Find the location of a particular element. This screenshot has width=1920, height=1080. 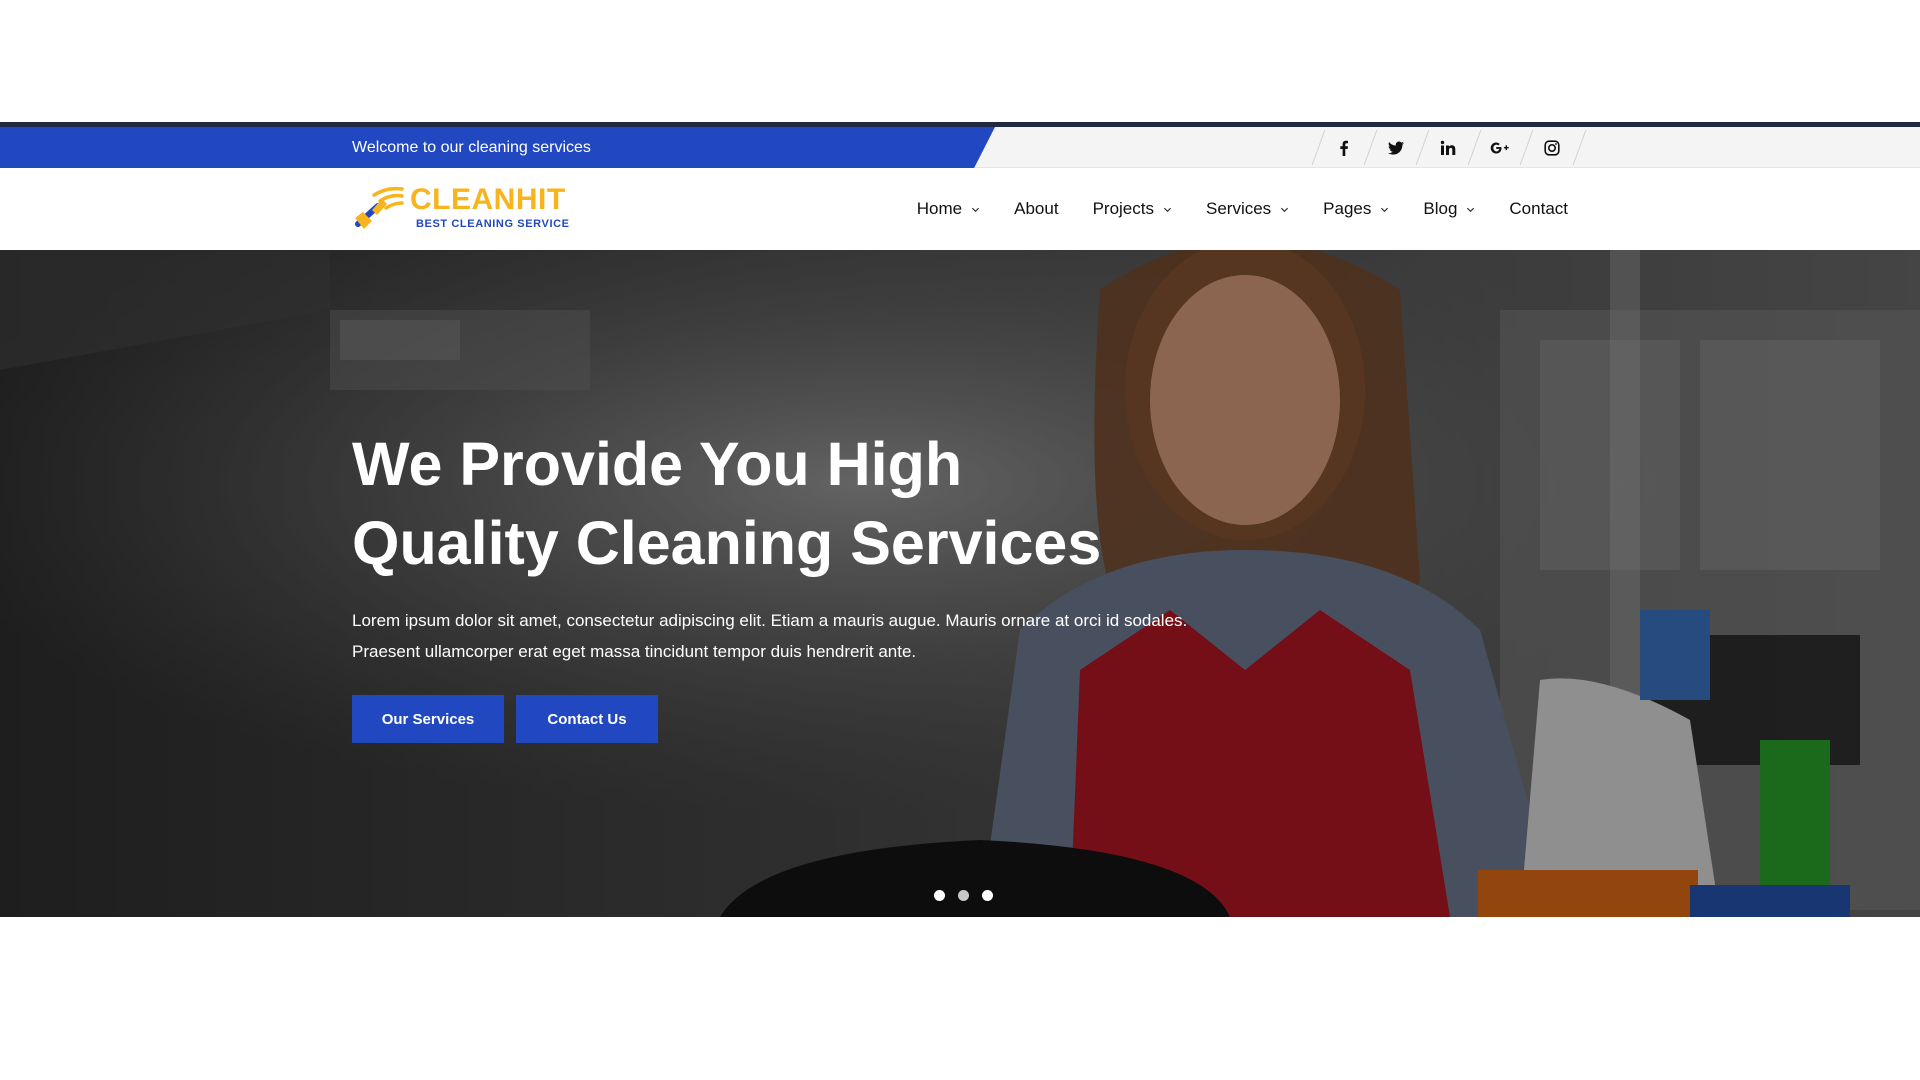

broom-logo-icon is located at coordinates (379, 207).